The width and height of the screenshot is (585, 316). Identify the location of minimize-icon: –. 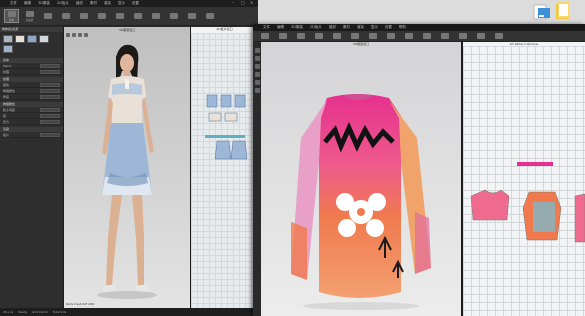
(234, 3).